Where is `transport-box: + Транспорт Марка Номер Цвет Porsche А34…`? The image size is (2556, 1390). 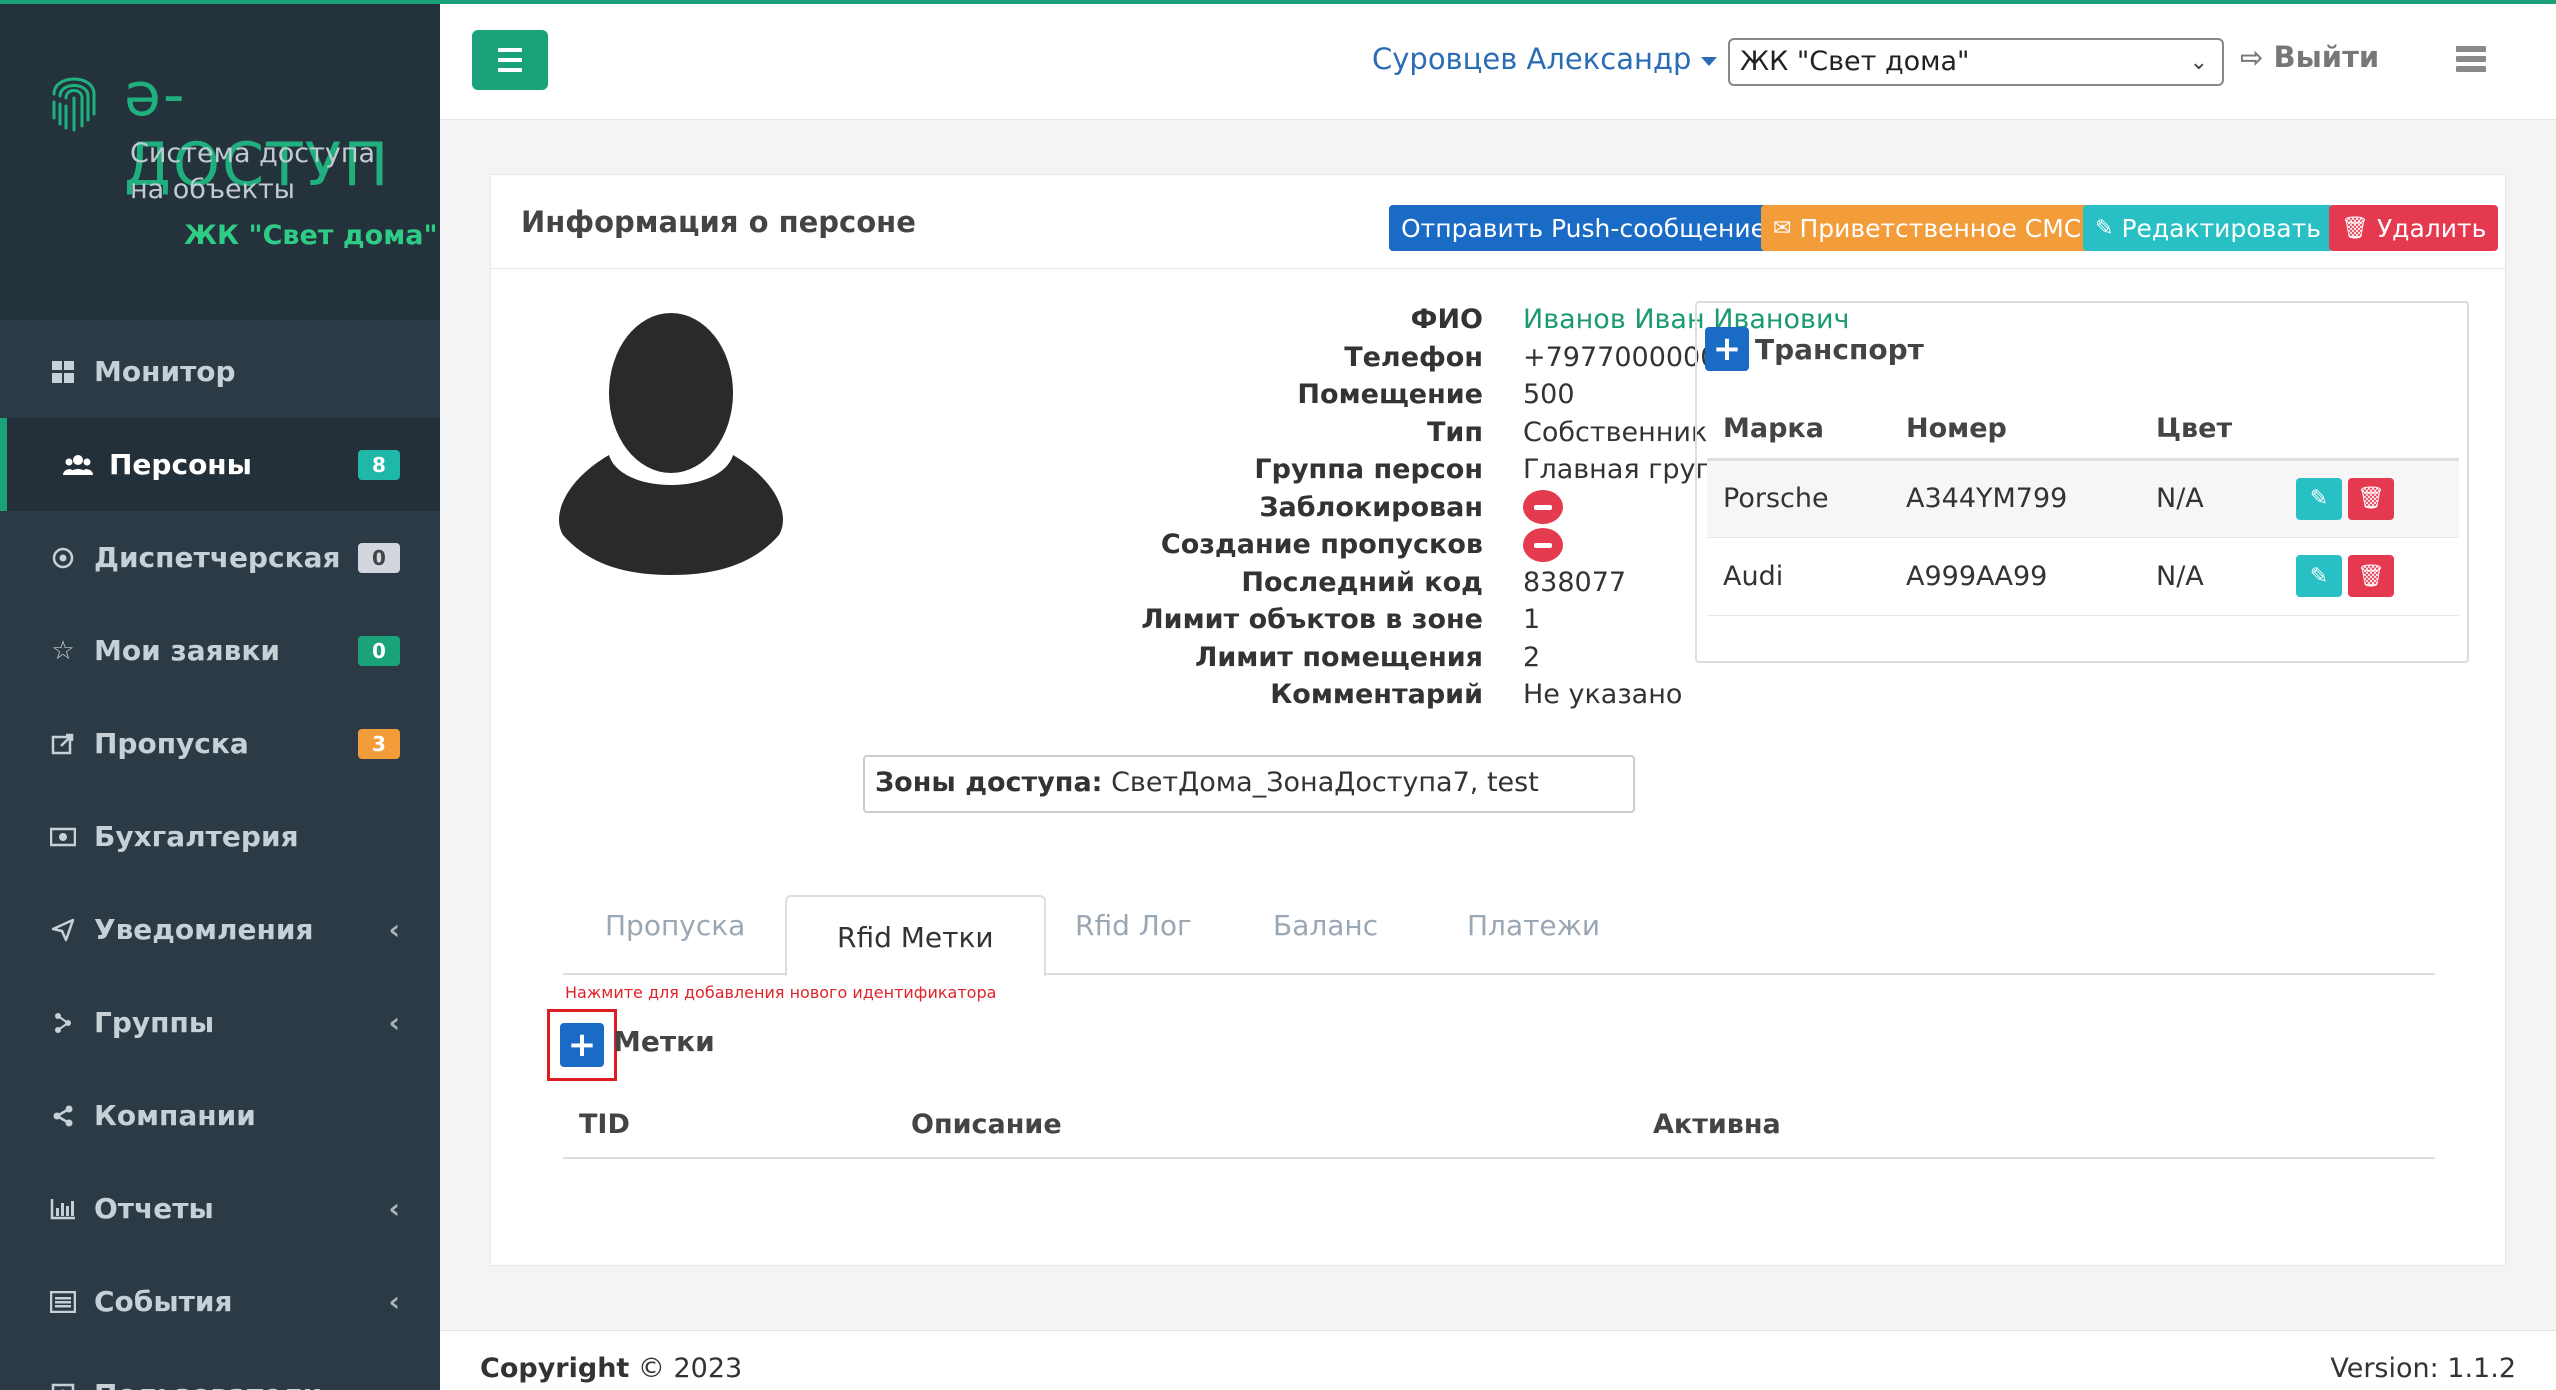
transport-box: + Транспорт Марка Номер Цвет Porsche А34… is located at coordinates (2082, 482).